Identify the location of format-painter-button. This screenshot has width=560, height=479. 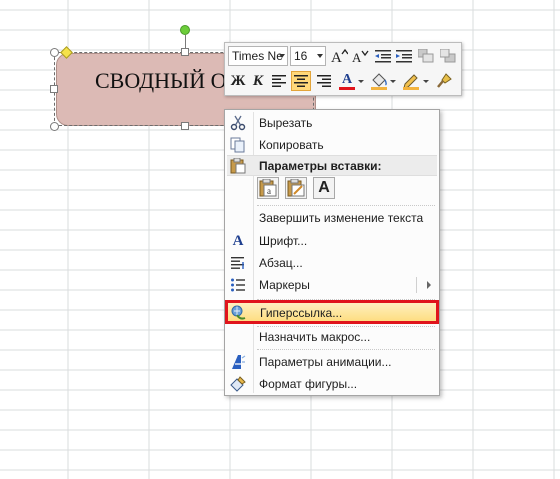
(445, 81).